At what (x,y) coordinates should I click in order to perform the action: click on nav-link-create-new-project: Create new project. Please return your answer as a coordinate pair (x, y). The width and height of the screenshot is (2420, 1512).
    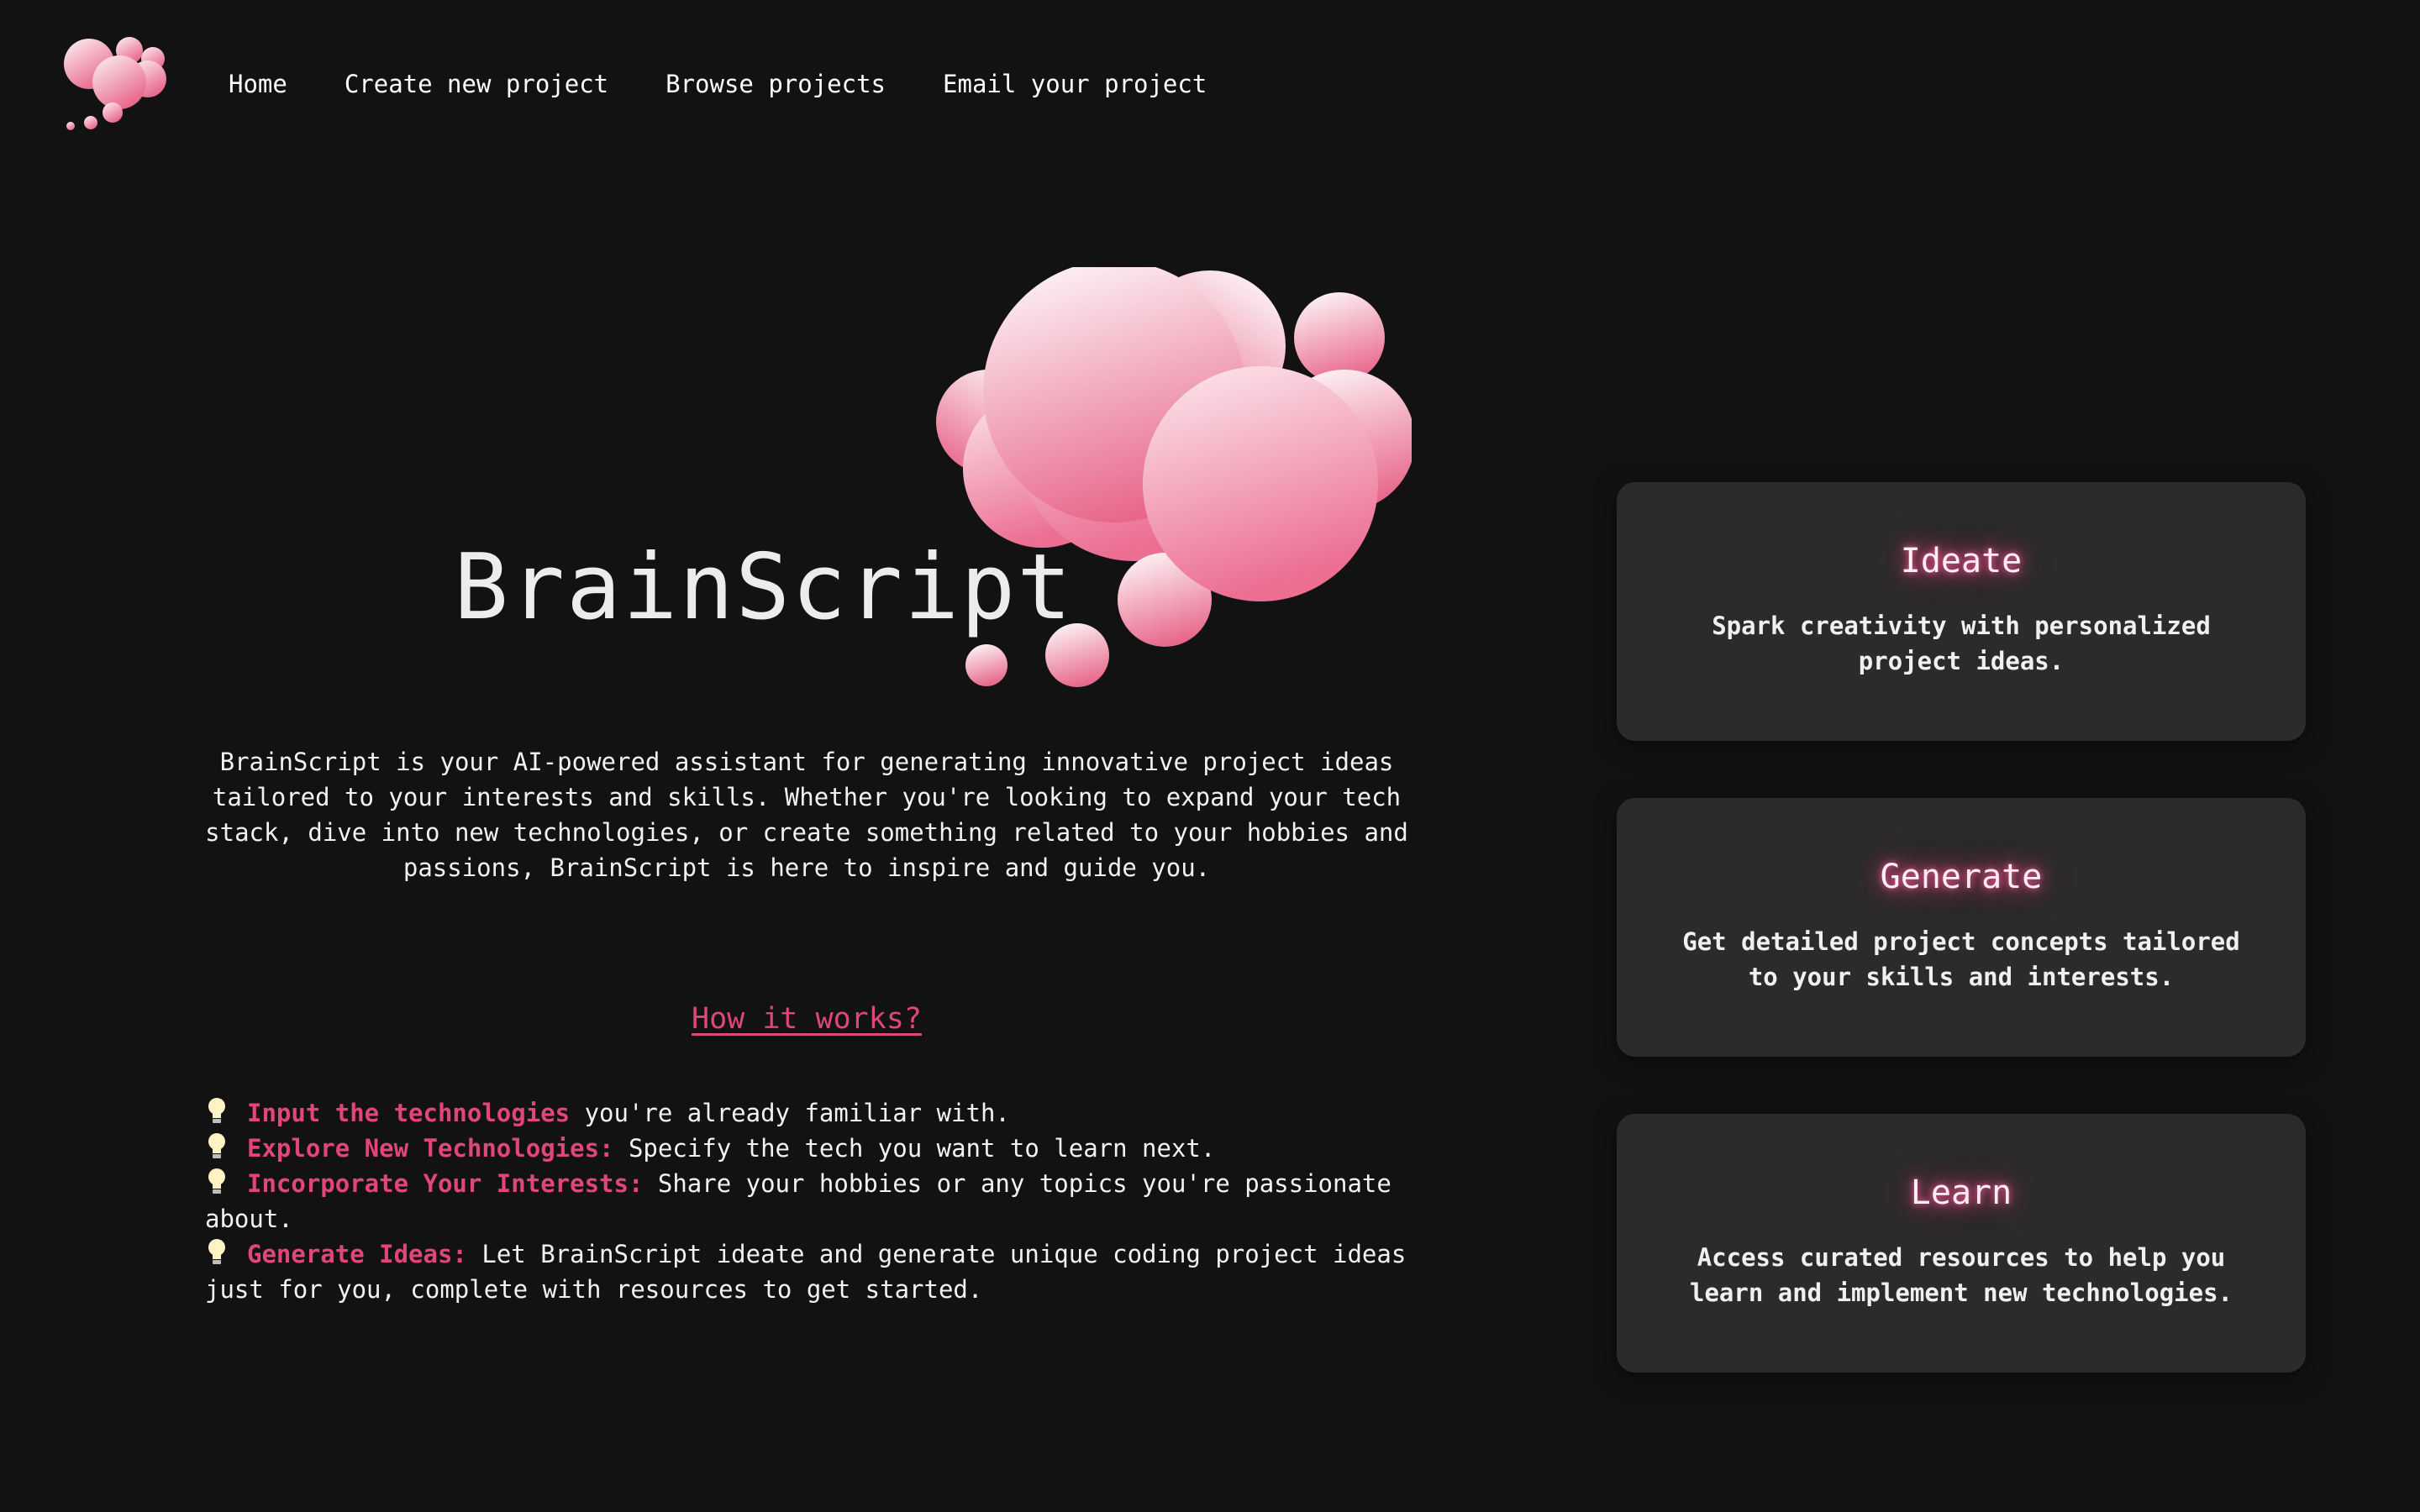
    Looking at the image, I should click on (477, 84).